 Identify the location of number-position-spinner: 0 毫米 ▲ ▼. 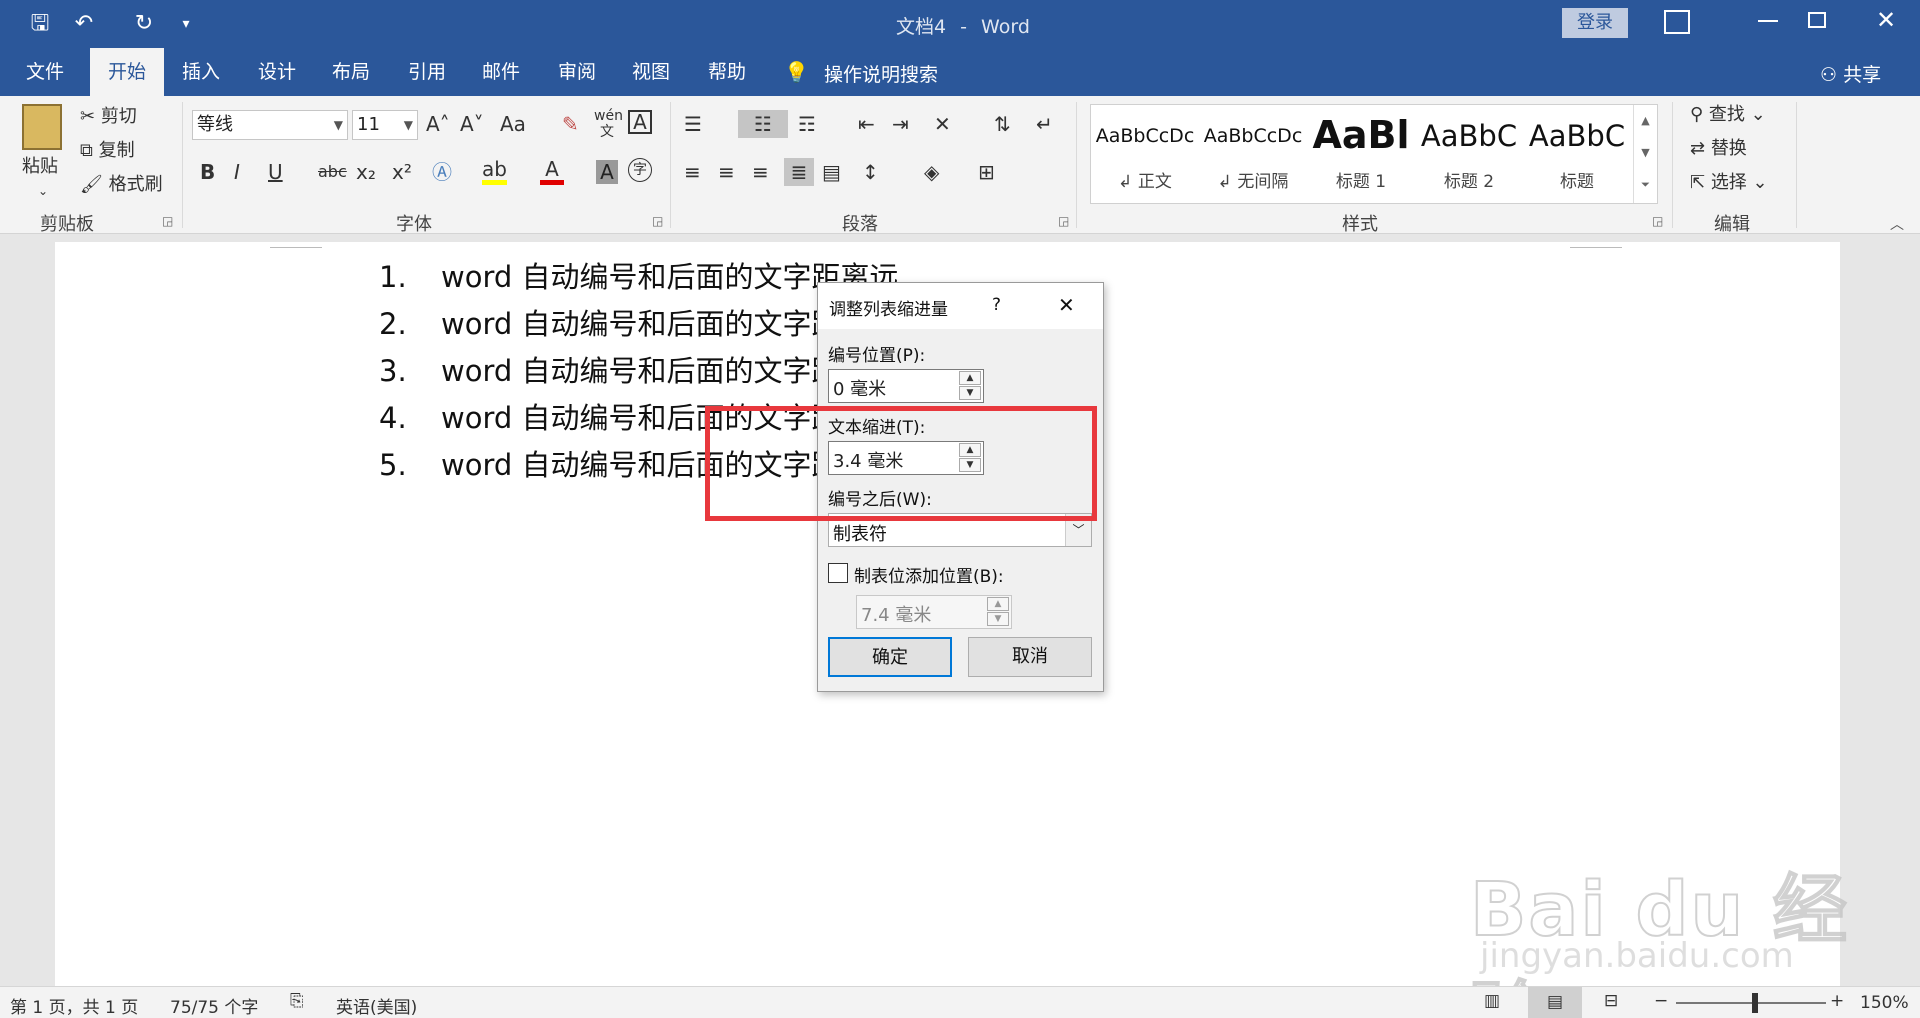
(906, 386).